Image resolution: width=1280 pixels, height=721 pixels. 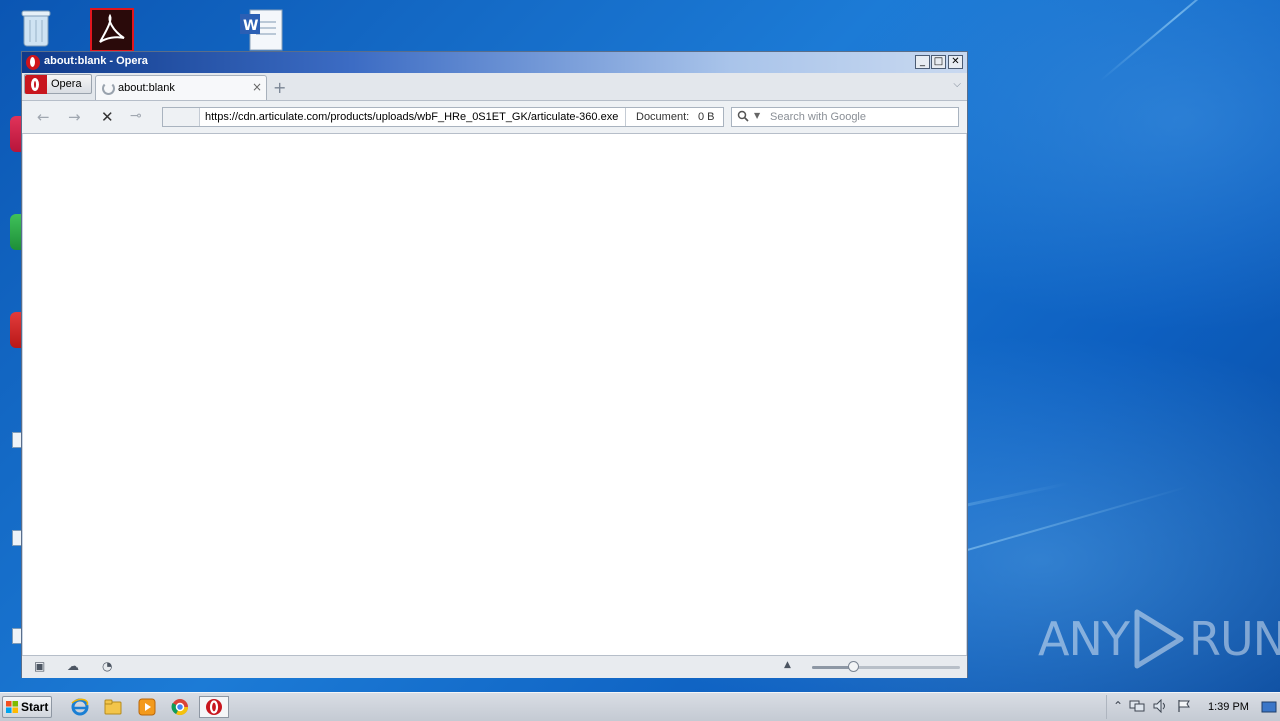 I want to click on tab-label: about:blank, so click(x=146, y=88).